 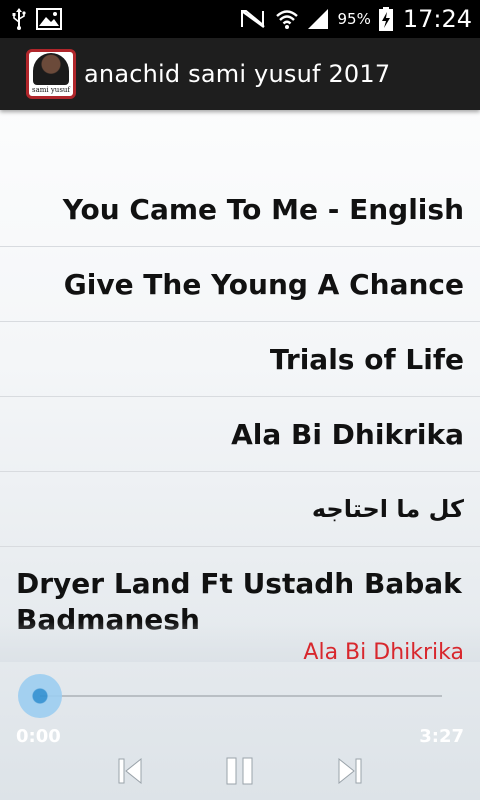 I want to click on action-bar: sami yusuf anachid sami yusuf 2017, so click(x=240, y=74).